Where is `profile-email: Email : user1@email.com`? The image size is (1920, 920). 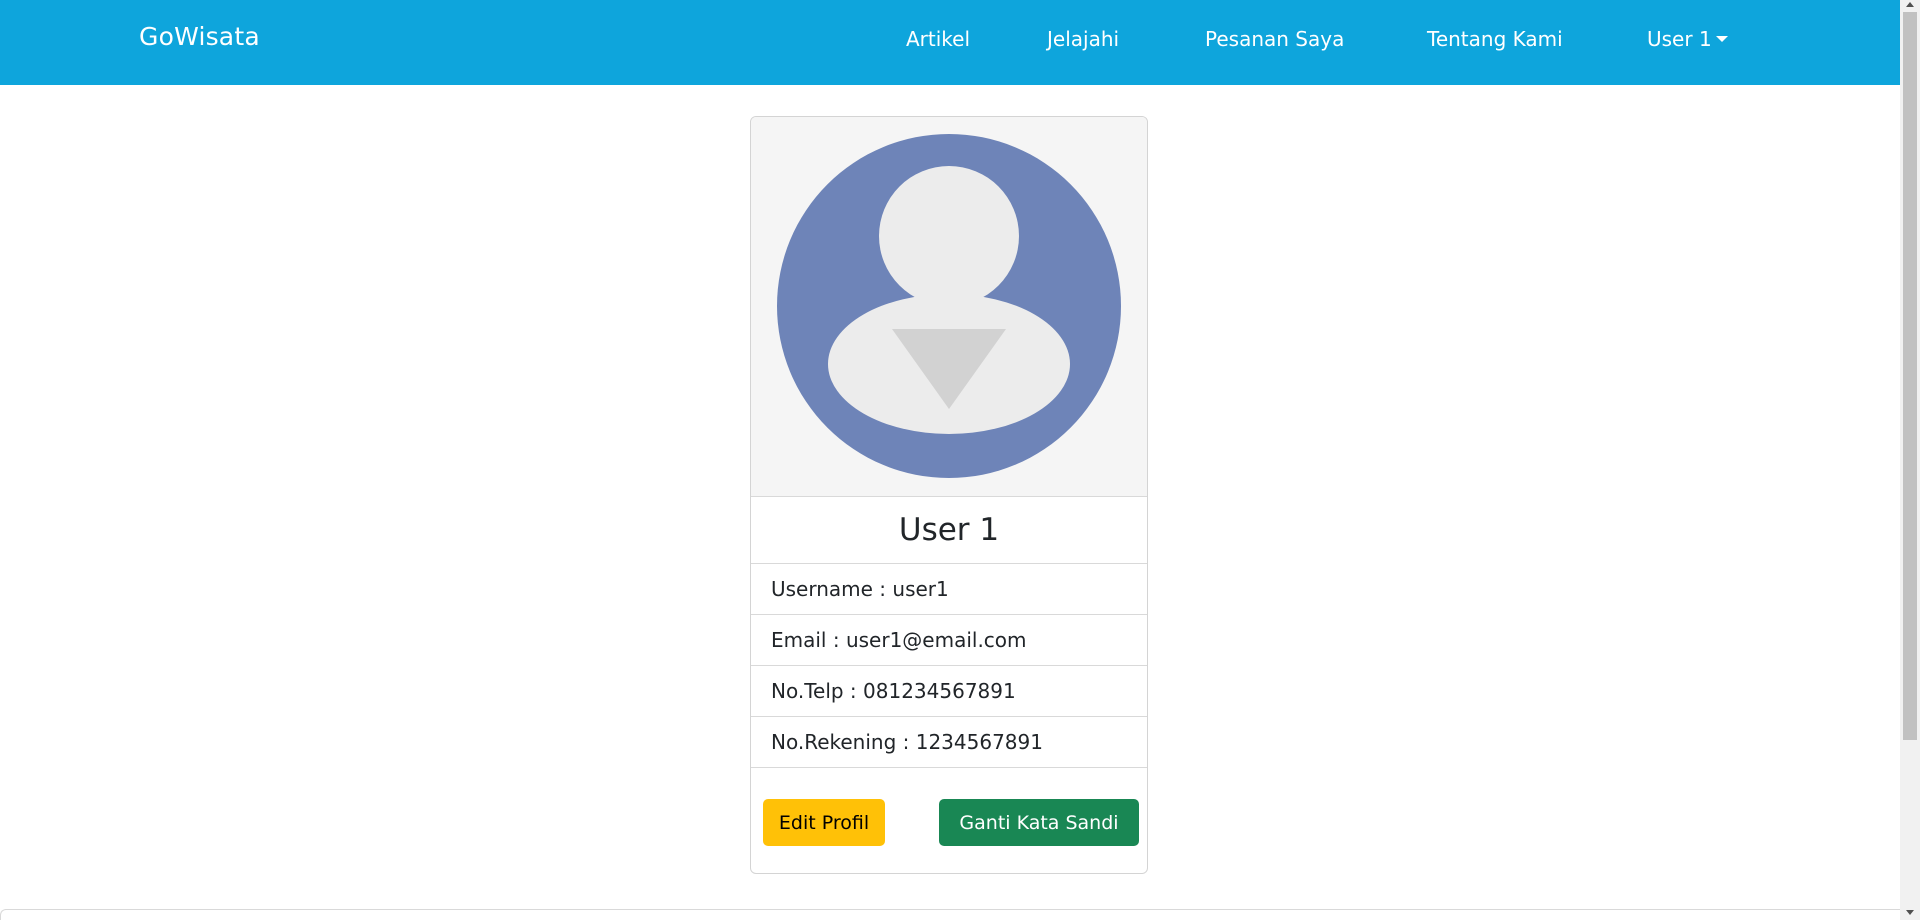 profile-email: Email : user1@email.com is located at coordinates (949, 640).